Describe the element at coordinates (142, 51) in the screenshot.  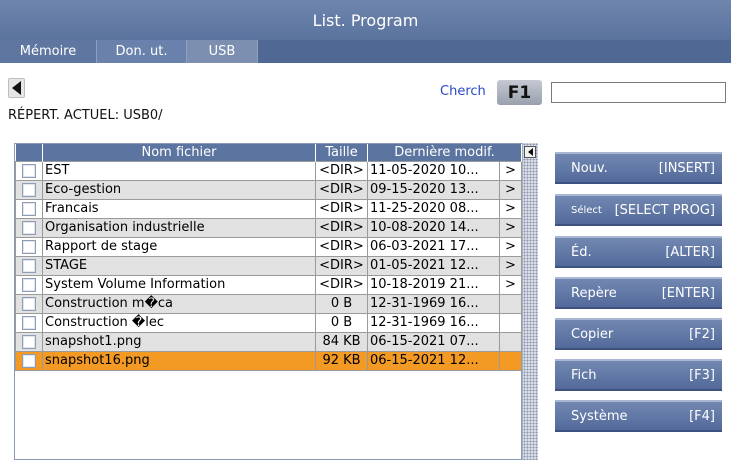
I see `tab-don-ut: Don. ut.` at that location.